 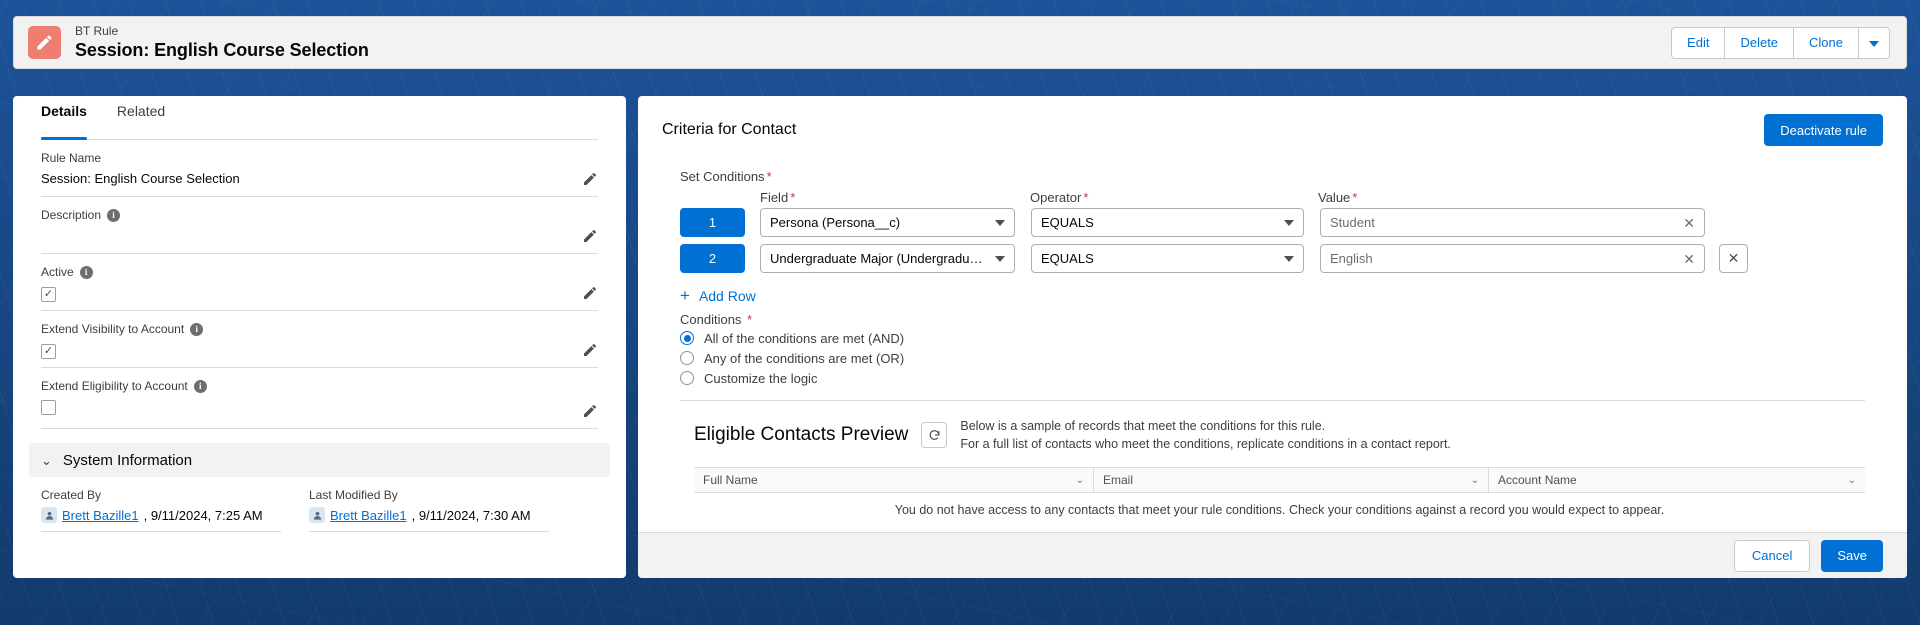 I want to click on field-select: Persona (Persona__c), so click(x=887, y=222).